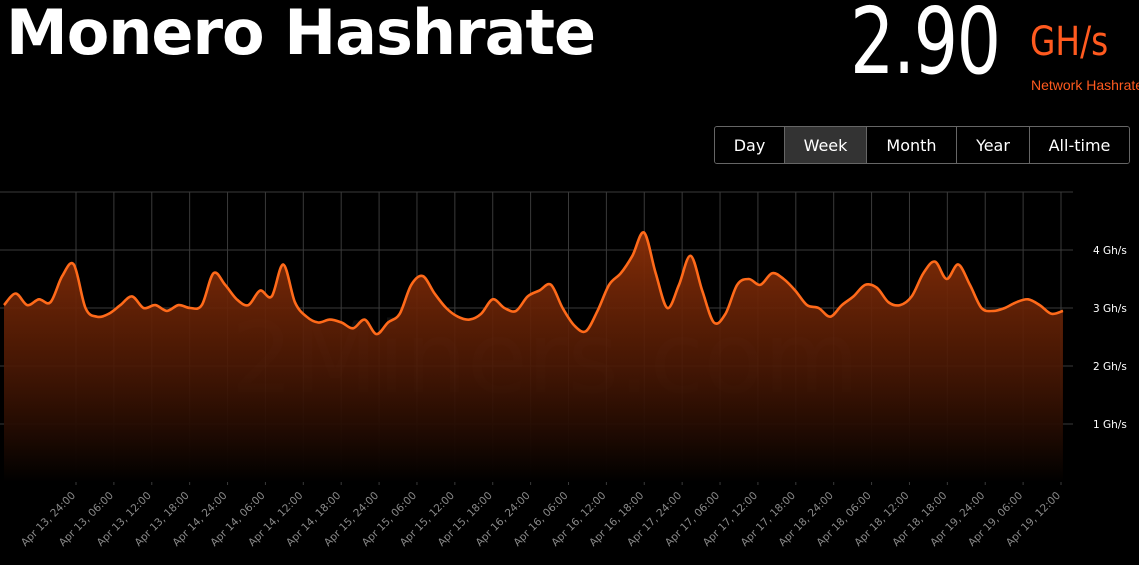  I want to click on time-range-selector: Day Week Month Year All-time, so click(922, 145).